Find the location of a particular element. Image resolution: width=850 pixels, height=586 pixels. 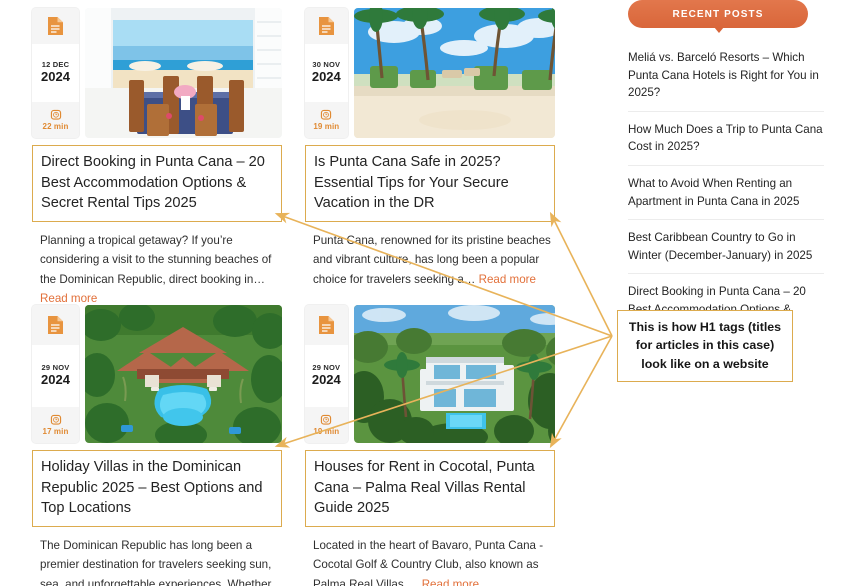

aerial-villa-with-pool-image is located at coordinates (183, 374).